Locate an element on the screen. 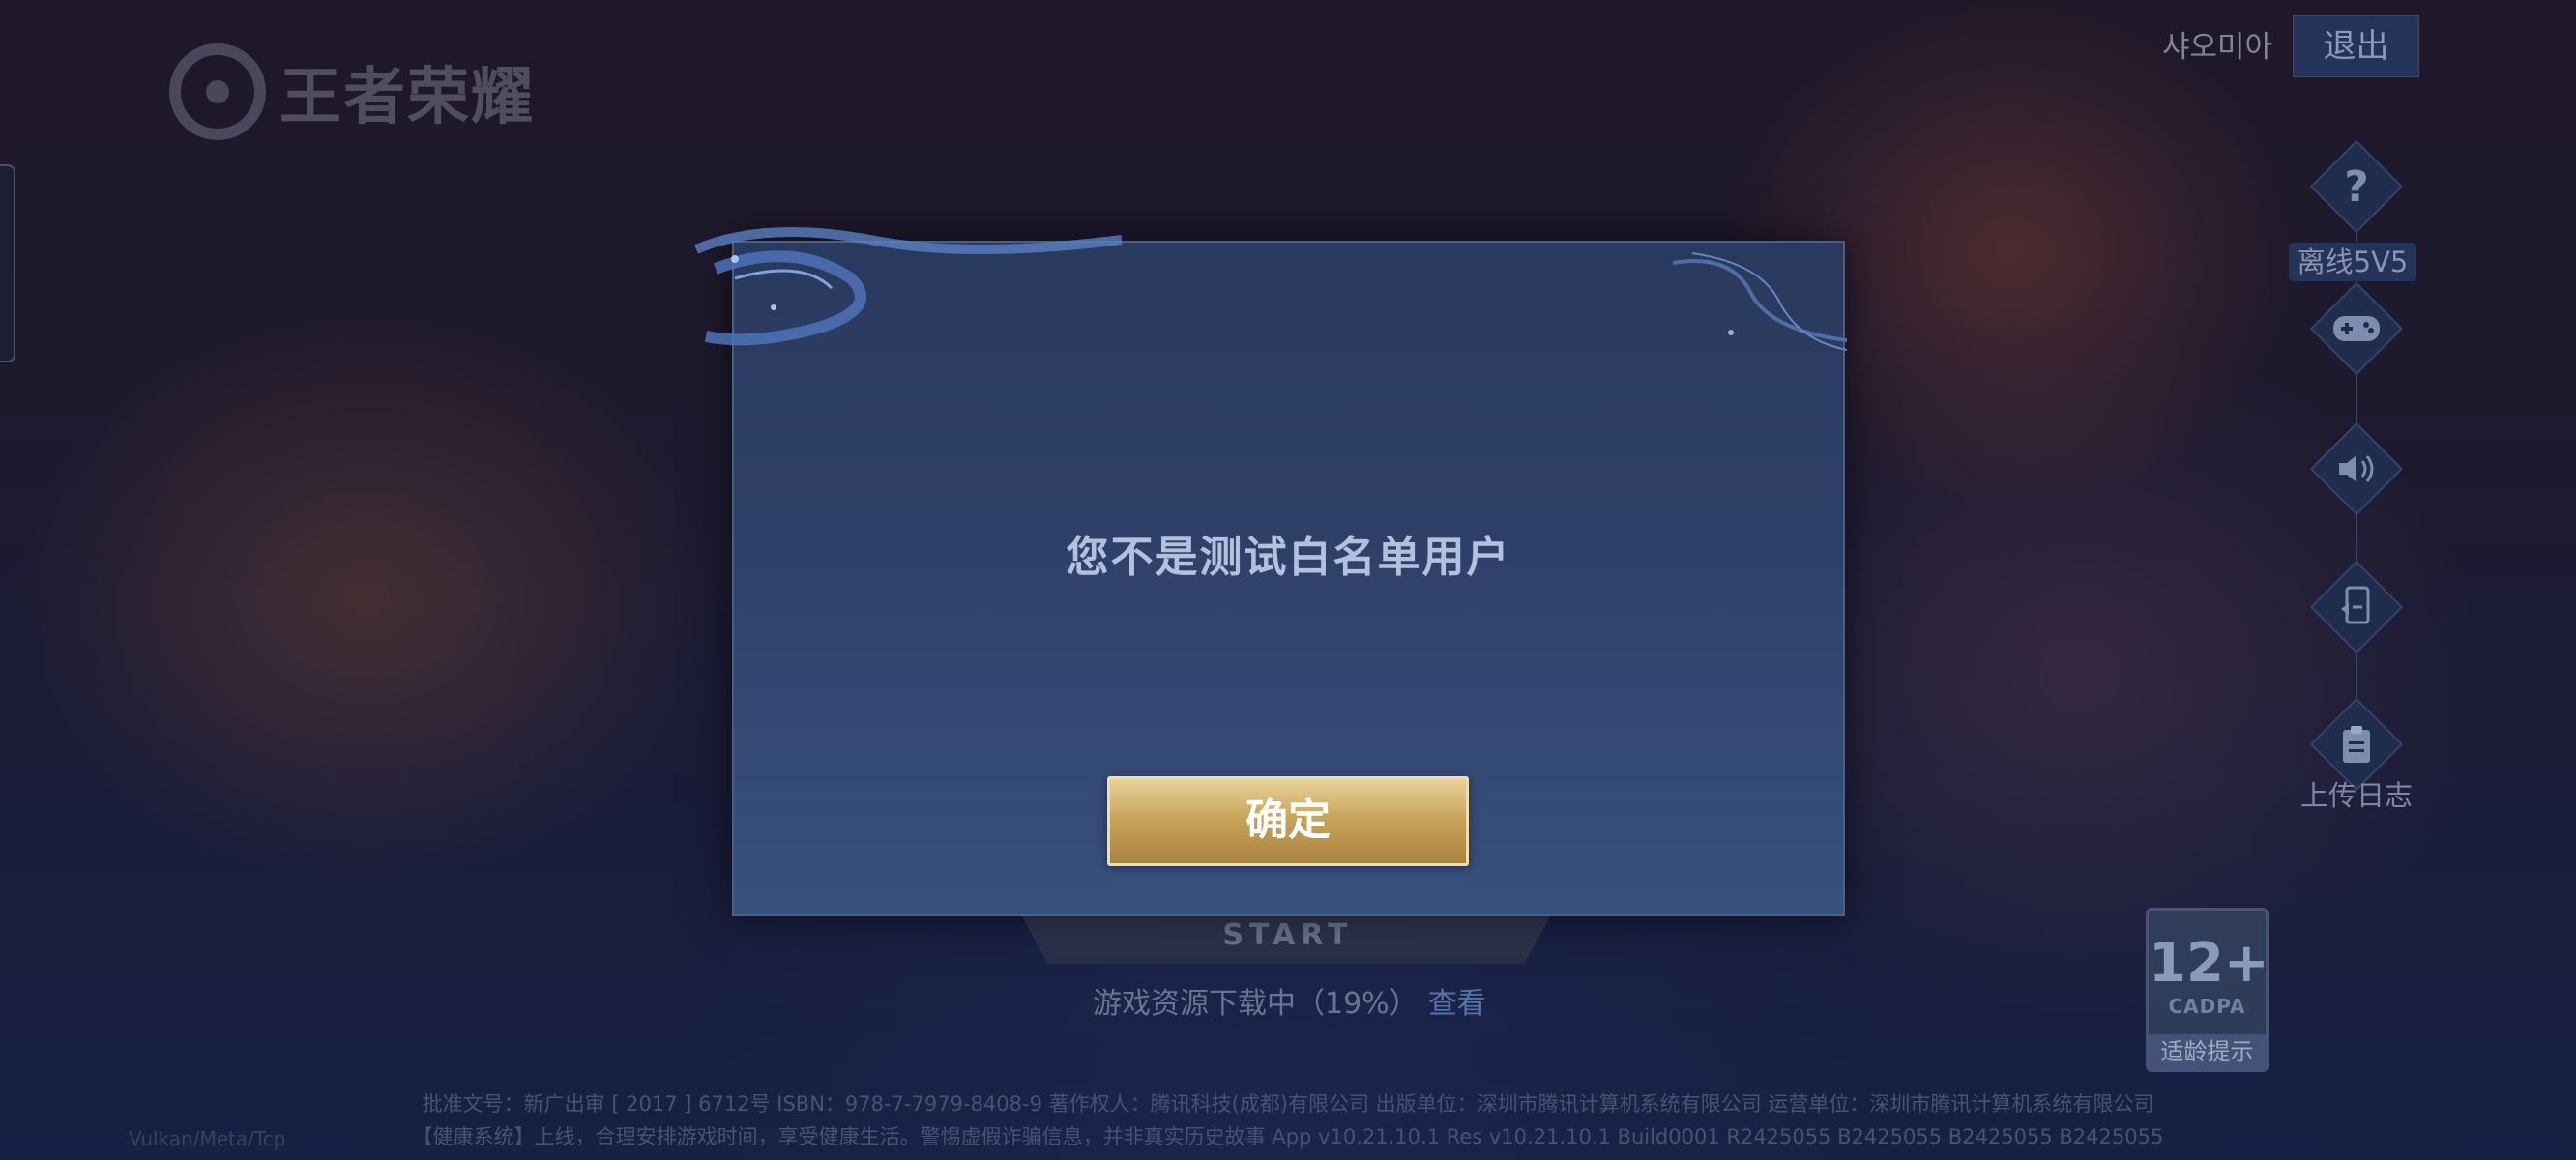 This screenshot has width=2576, height=1160. user-name: 샤오미아 is located at coordinates (2217, 47).